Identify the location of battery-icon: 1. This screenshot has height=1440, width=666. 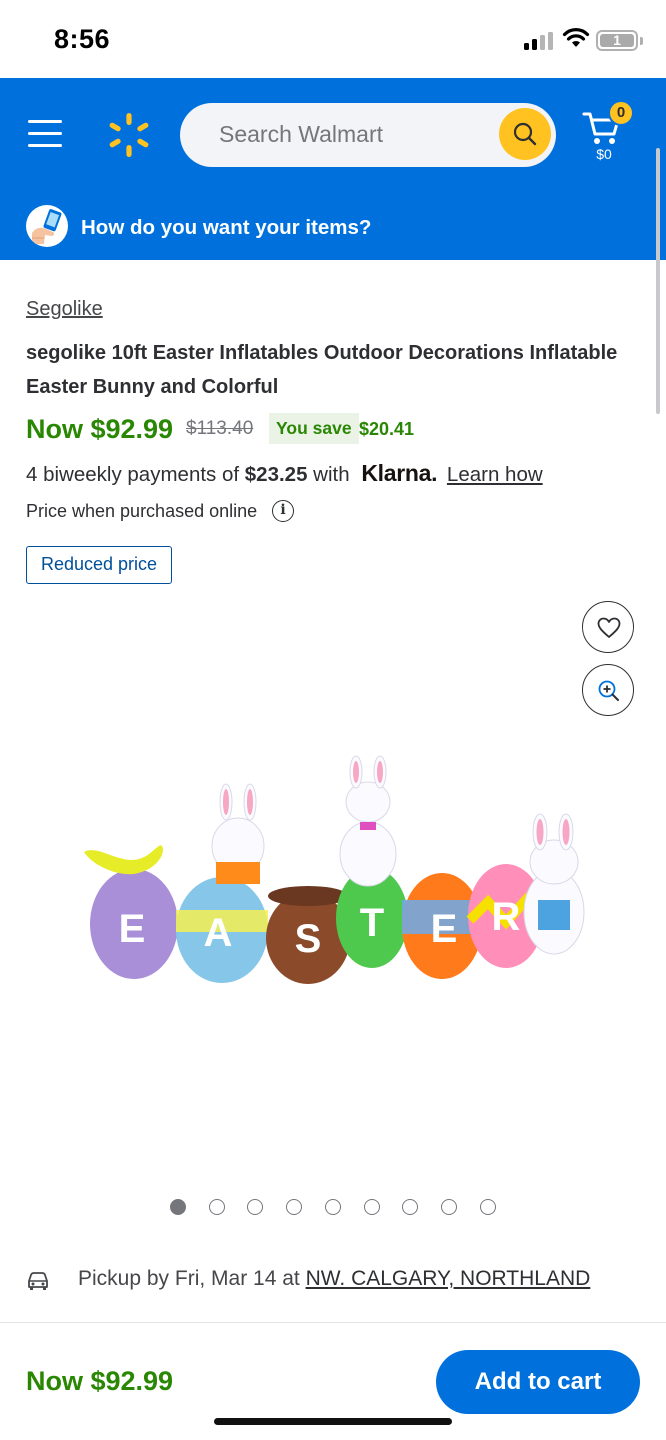
(617, 40).